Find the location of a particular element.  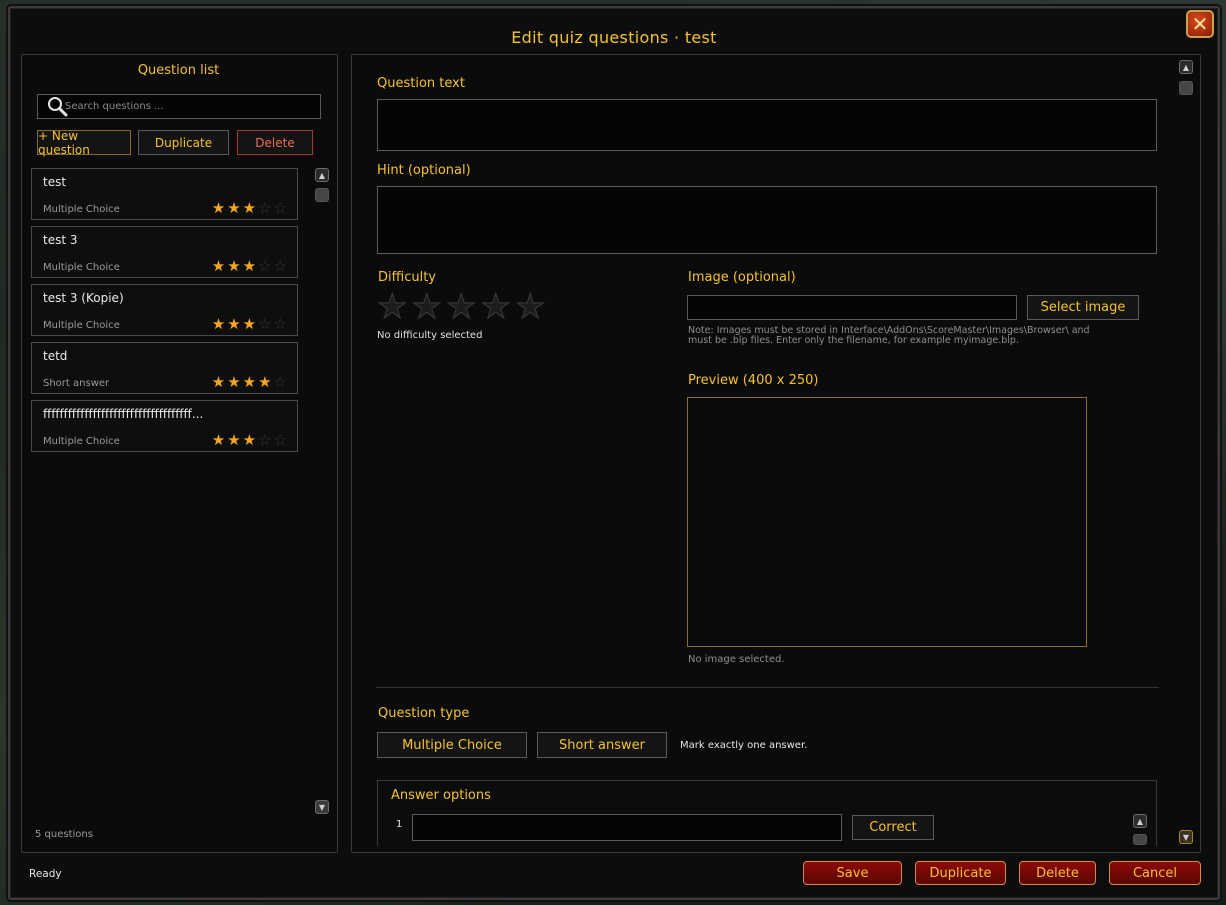

hint-input is located at coordinates (767, 220).